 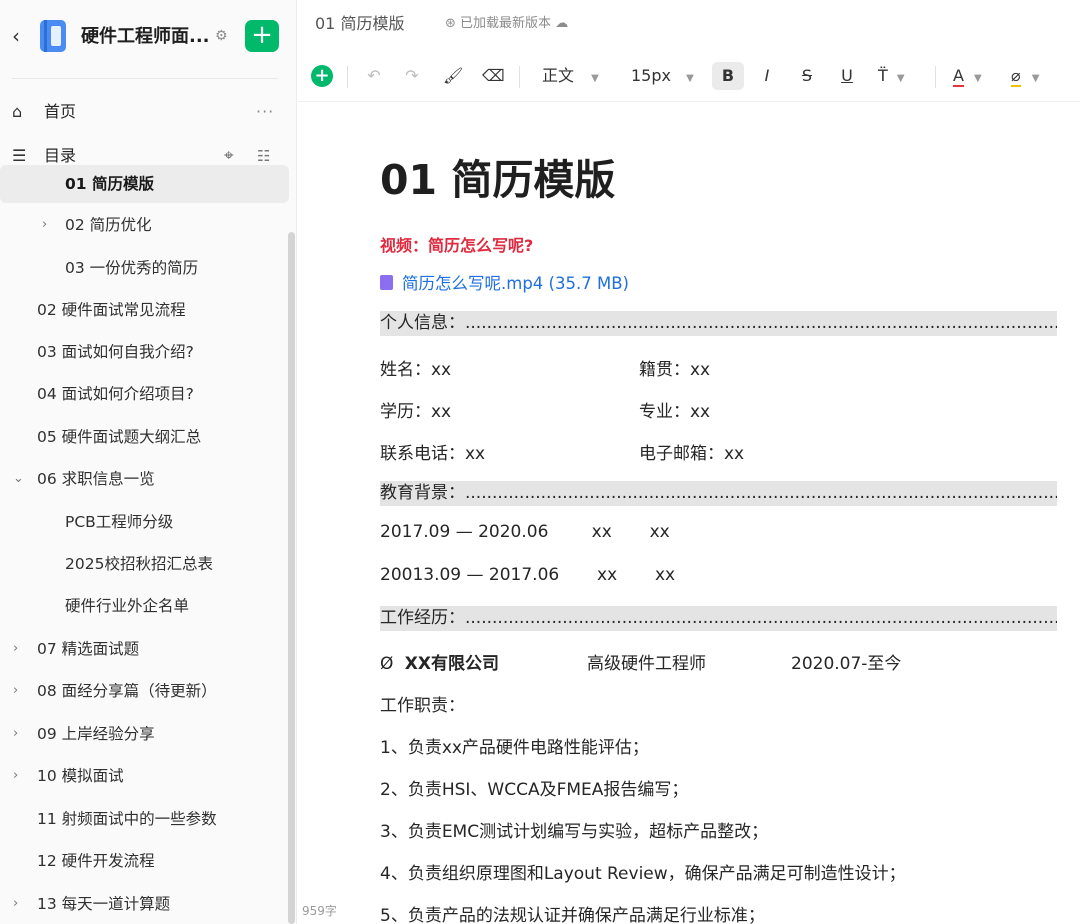 What do you see at coordinates (265, 112) in the screenshot?
I see `more-icon: ···` at bounding box center [265, 112].